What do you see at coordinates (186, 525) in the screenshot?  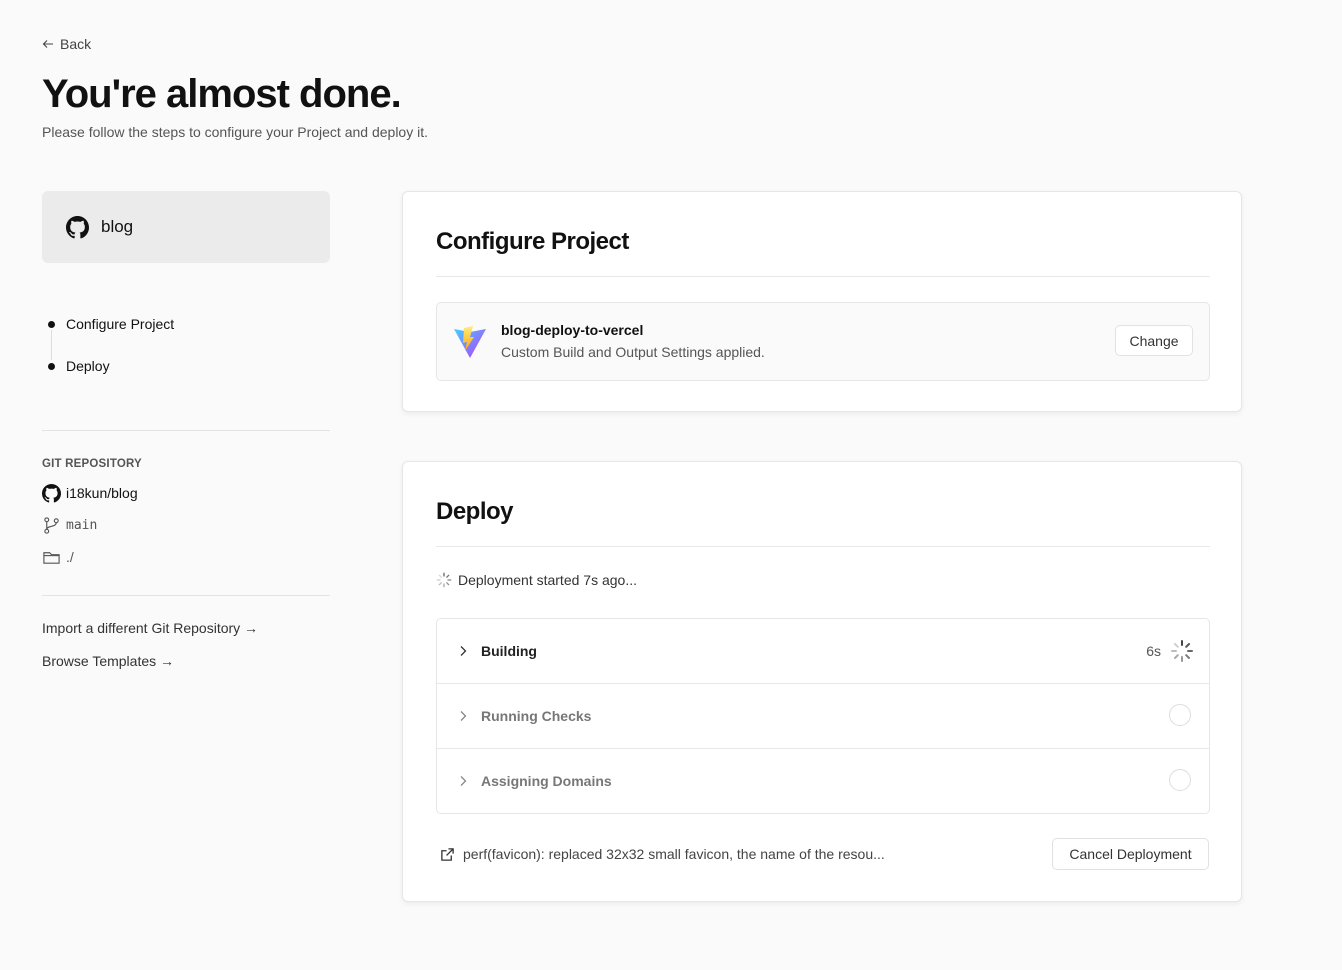 I see `git-branch-row: main` at bounding box center [186, 525].